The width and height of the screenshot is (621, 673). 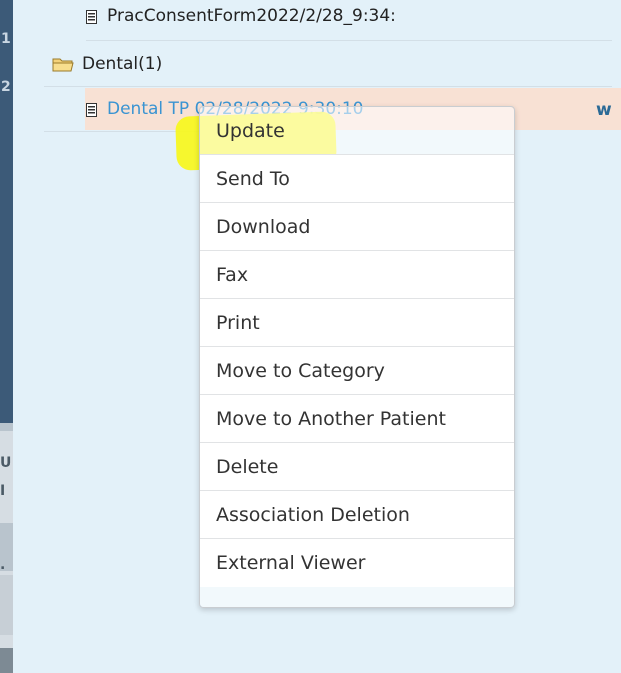 What do you see at coordinates (357, 323) in the screenshot?
I see `menu-item-print: Print` at bounding box center [357, 323].